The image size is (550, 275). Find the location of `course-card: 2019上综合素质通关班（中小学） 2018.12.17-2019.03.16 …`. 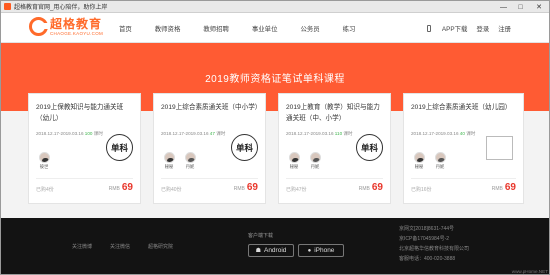

course-card: 2019上综合素质通关班（中小学） 2018.12.17-2019.03.16 … is located at coordinates (209, 148).